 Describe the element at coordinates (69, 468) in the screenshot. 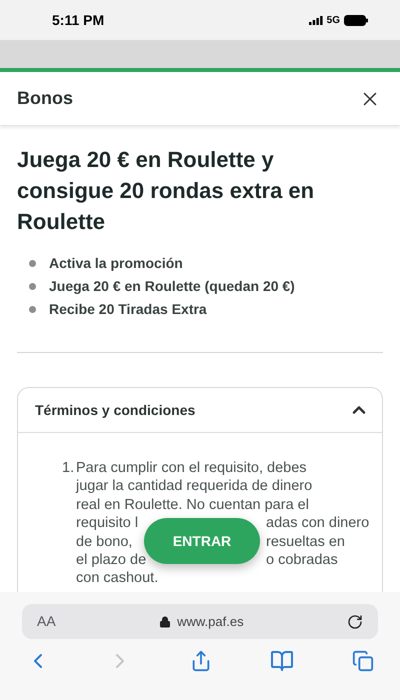

I see `list-number: 1.` at that location.